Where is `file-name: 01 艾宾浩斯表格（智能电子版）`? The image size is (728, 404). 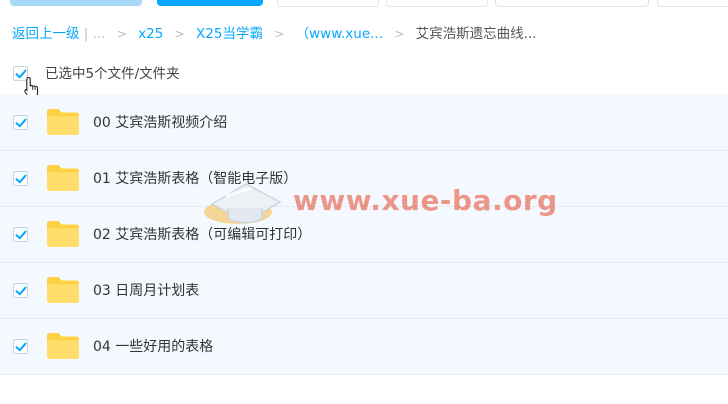
file-name: 01 艾宾浩斯表格（智能电子版） is located at coordinates (195, 179).